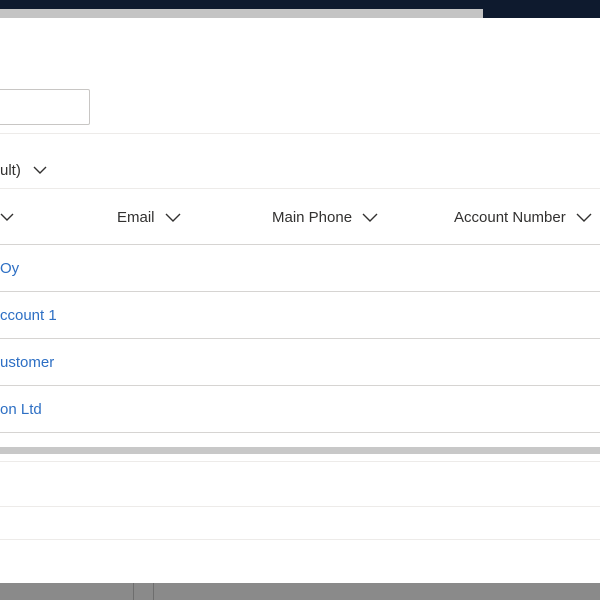  What do you see at coordinates (28, 315) in the screenshot?
I see `account-name-link: ccount 1` at bounding box center [28, 315].